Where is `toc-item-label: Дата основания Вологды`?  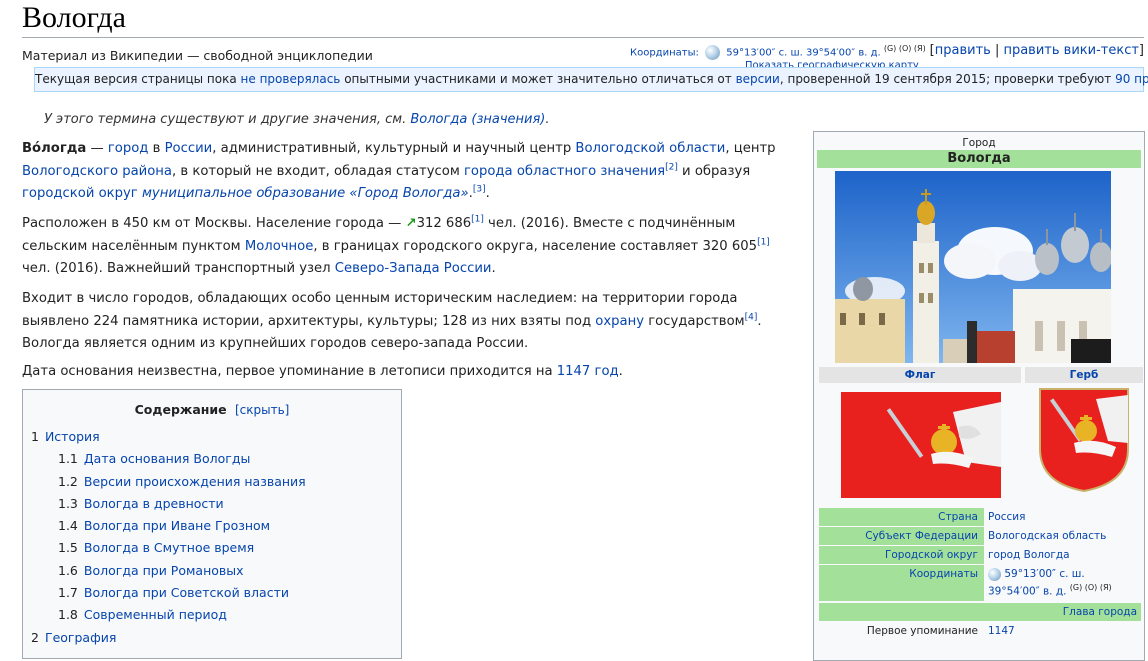 toc-item-label: Дата основания Вологды is located at coordinates (167, 458).